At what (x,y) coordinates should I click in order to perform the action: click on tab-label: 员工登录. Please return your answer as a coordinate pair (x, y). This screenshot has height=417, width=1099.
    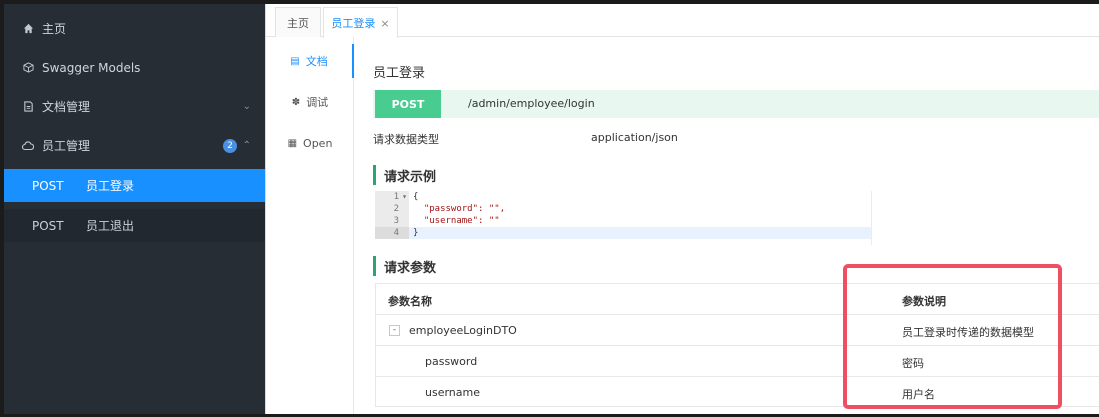
    Looking at the image, I should click on (353, 23).